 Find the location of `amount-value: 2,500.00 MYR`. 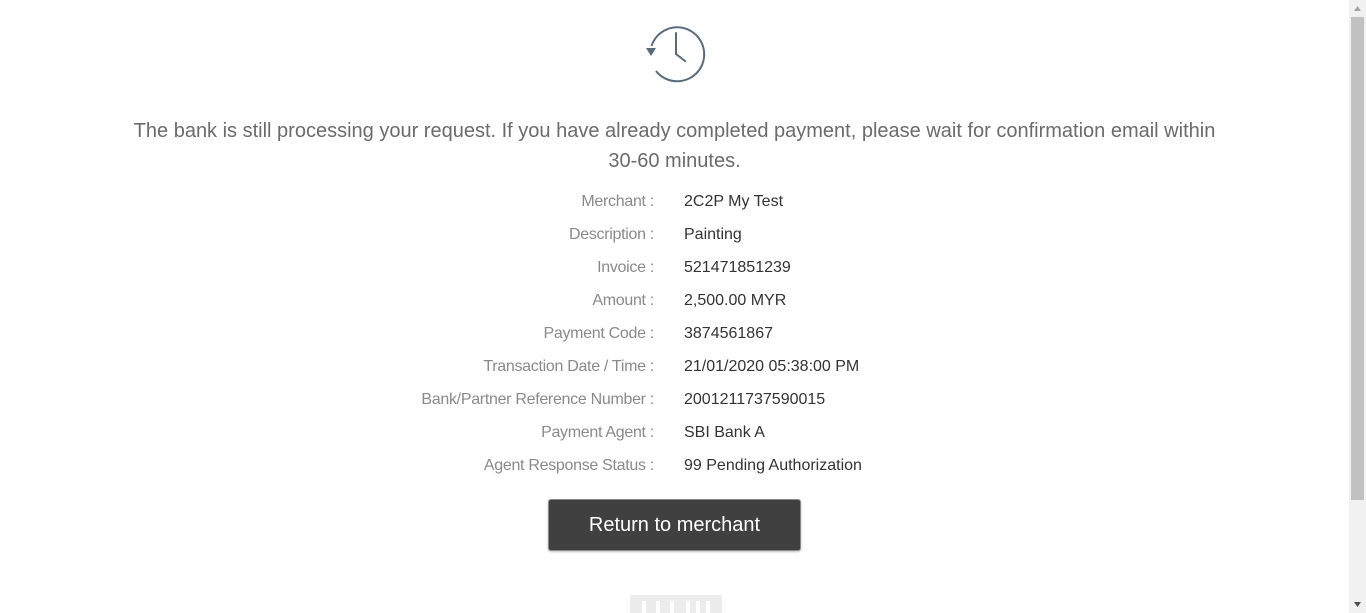

amount-value: 2,500.00 MYR is located at coordinates (735, 300).